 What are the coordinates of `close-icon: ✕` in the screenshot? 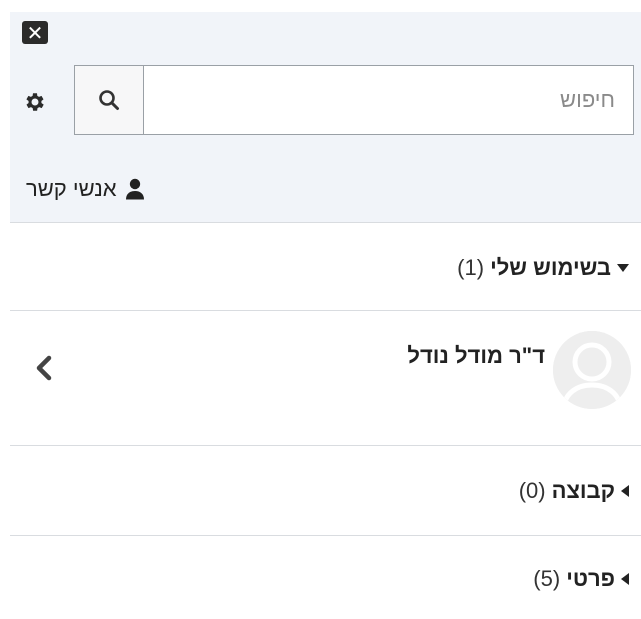 It's located at (35, 32).